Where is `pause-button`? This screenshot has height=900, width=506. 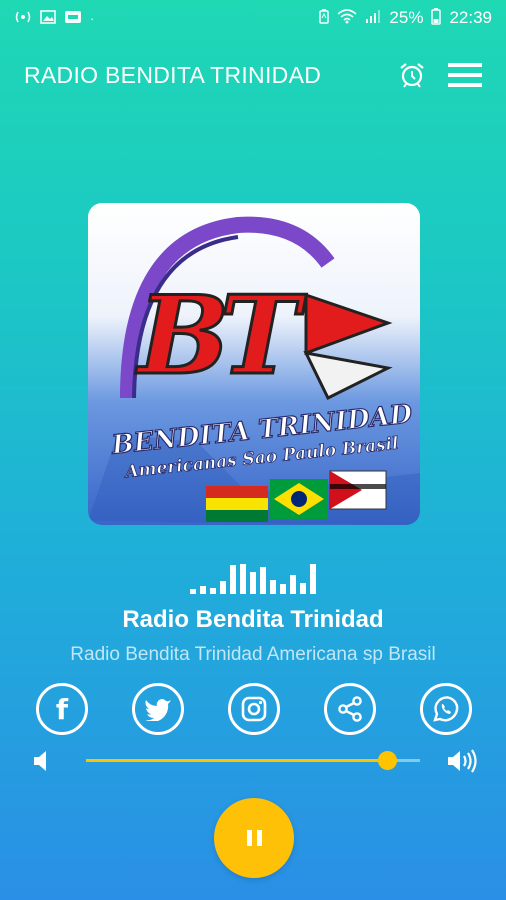 pause-button is located at coordinates (254, 838).